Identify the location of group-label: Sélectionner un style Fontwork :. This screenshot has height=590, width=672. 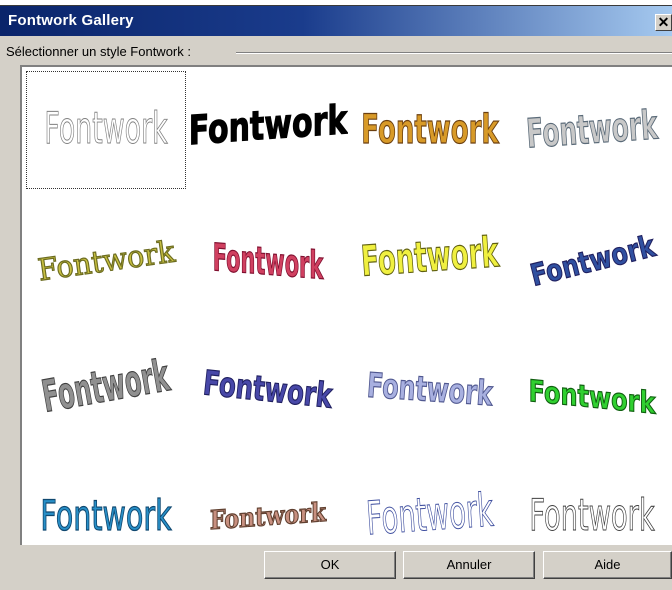
(100, 51).